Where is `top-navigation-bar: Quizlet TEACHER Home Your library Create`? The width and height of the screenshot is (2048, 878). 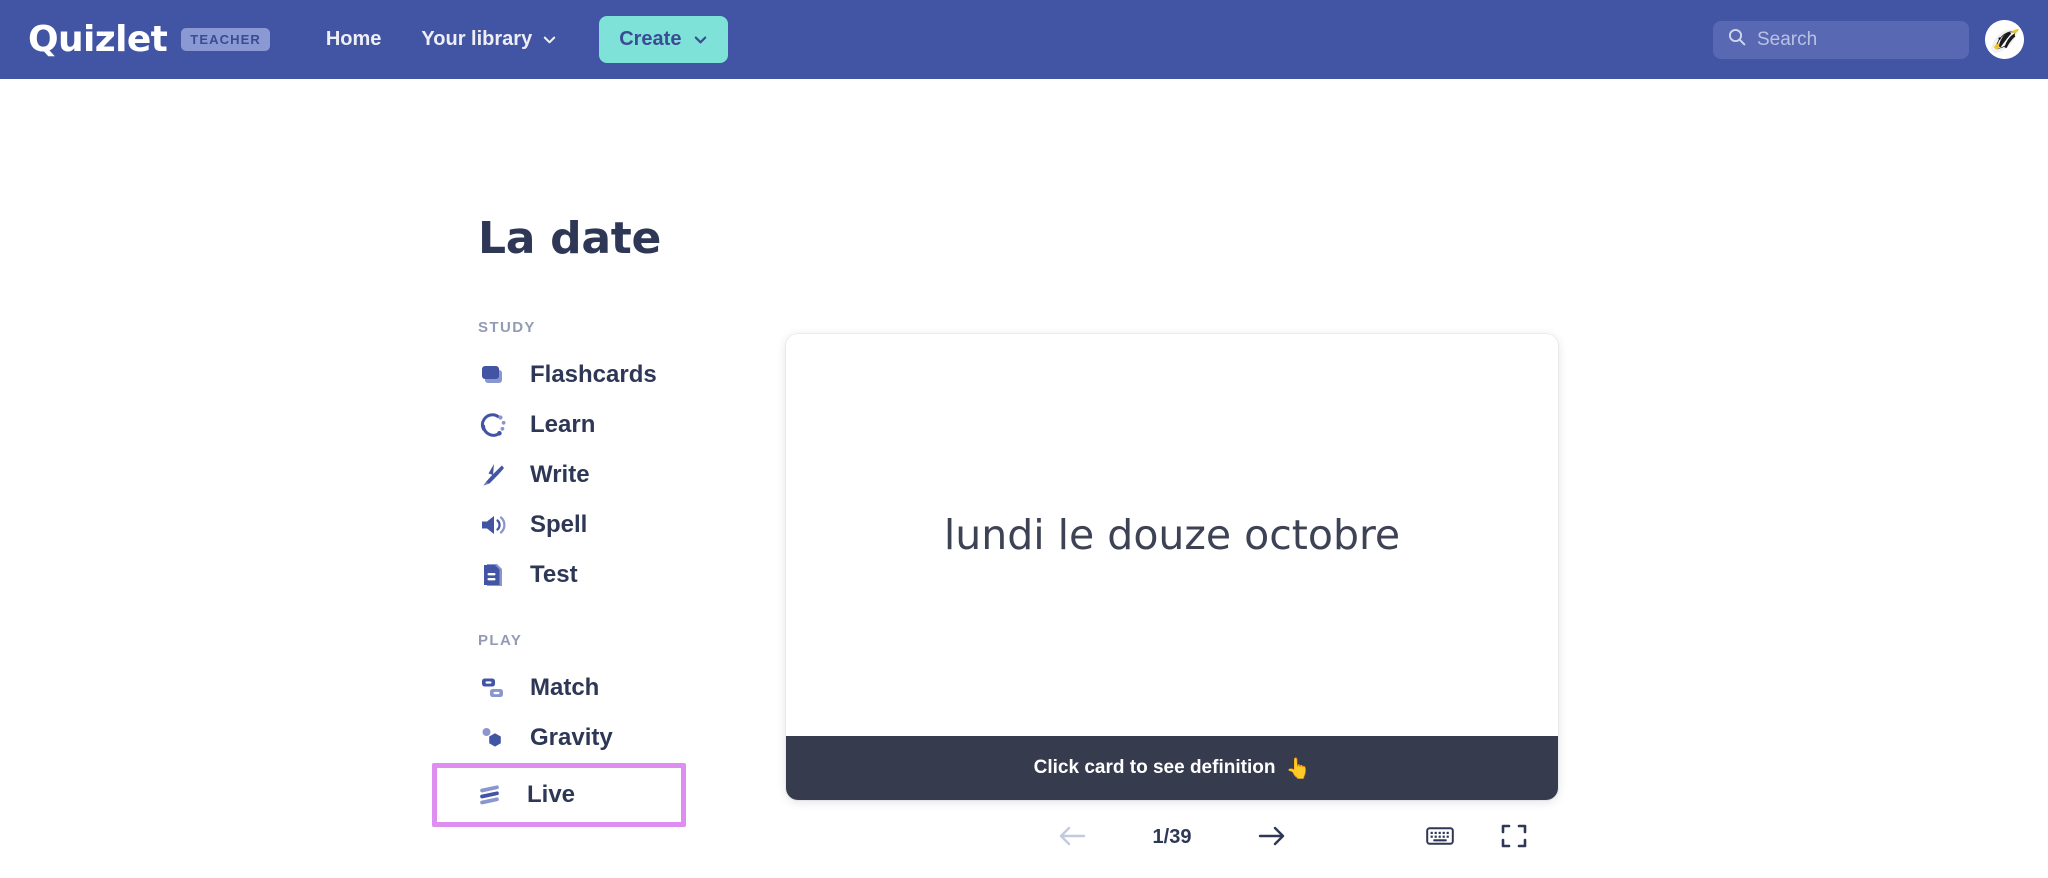 top-navigation-bar: Quizlet TEACHER Home Your library Create is located at coordinates (1024, 39).